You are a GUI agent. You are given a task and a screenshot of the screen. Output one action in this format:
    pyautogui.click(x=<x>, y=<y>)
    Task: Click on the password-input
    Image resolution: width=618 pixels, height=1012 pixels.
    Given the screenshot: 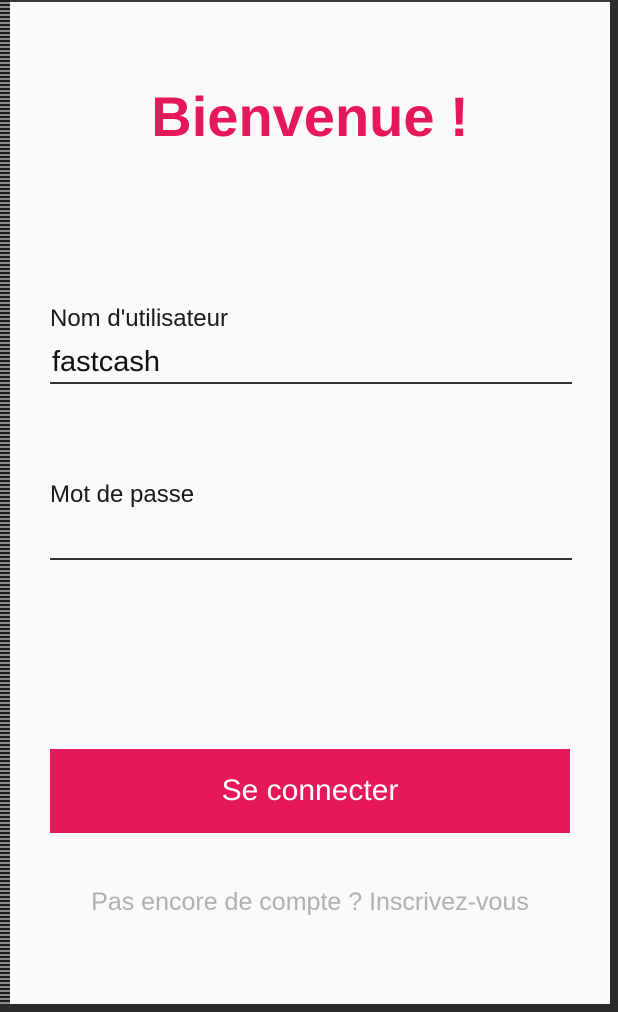 What is the action you would take?
    pyautogui.click(x=311, y=539)
    